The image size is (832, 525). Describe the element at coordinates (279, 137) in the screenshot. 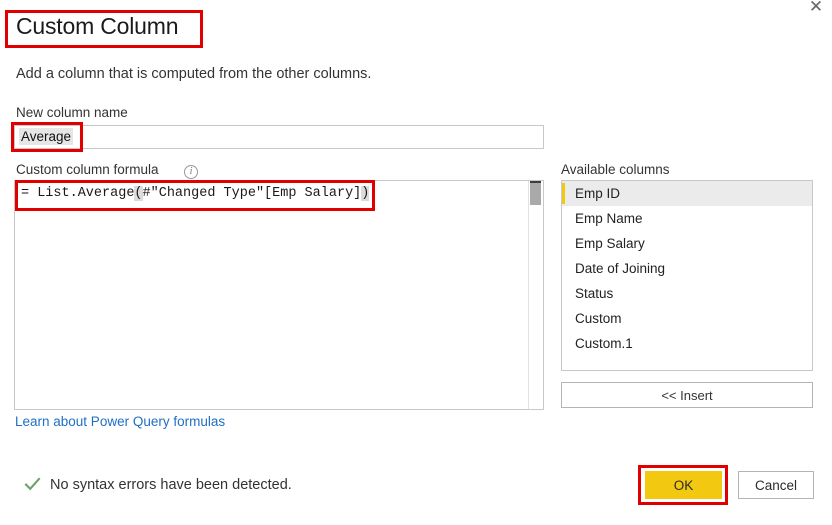

I see `new-column-name-input` at that location.